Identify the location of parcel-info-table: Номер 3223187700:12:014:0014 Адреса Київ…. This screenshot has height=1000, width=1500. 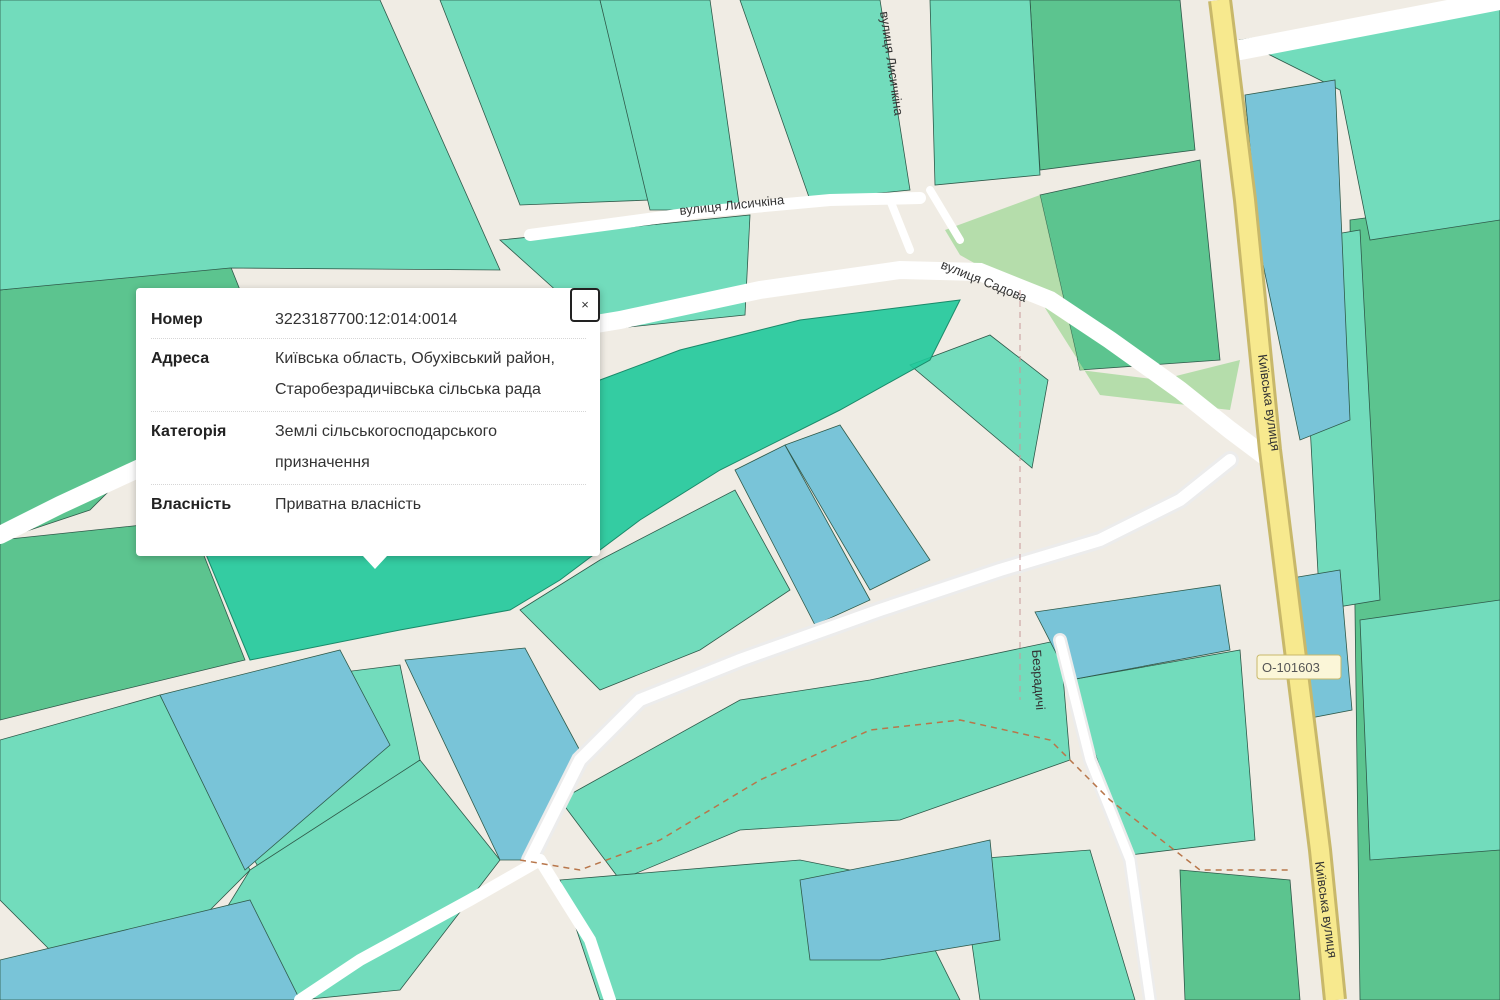
(368, 421).